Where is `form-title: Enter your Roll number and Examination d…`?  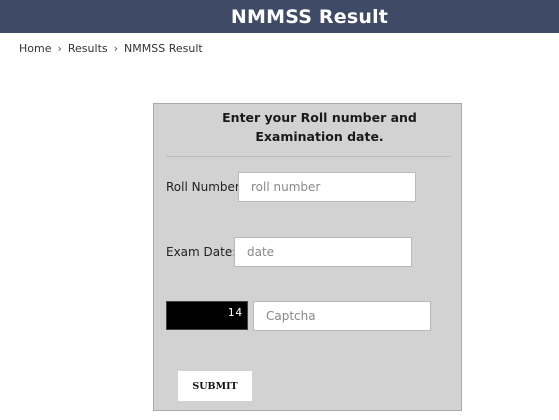
form-title: Enter your Roll number and Examination d… is located at coordinates (319, 127).